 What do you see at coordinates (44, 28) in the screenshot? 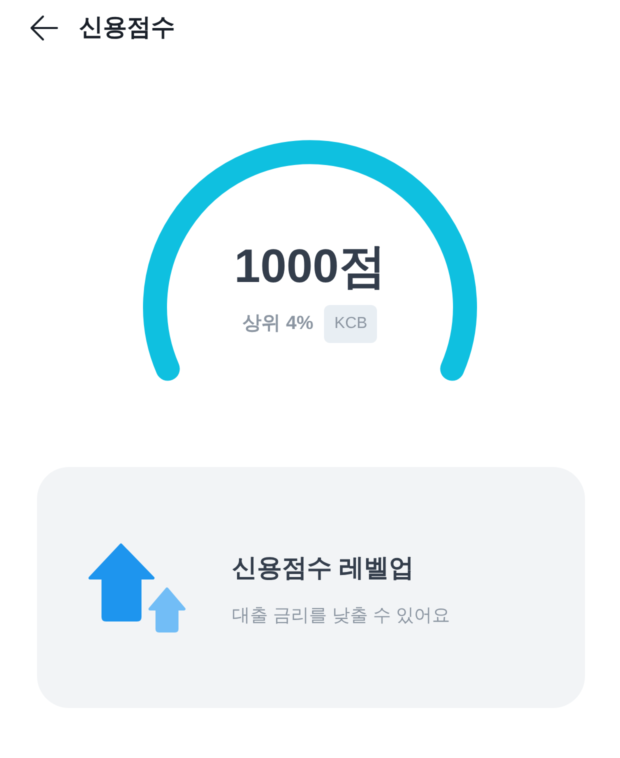
I see `back-arrow-icon` at bounding box center [44, 28].